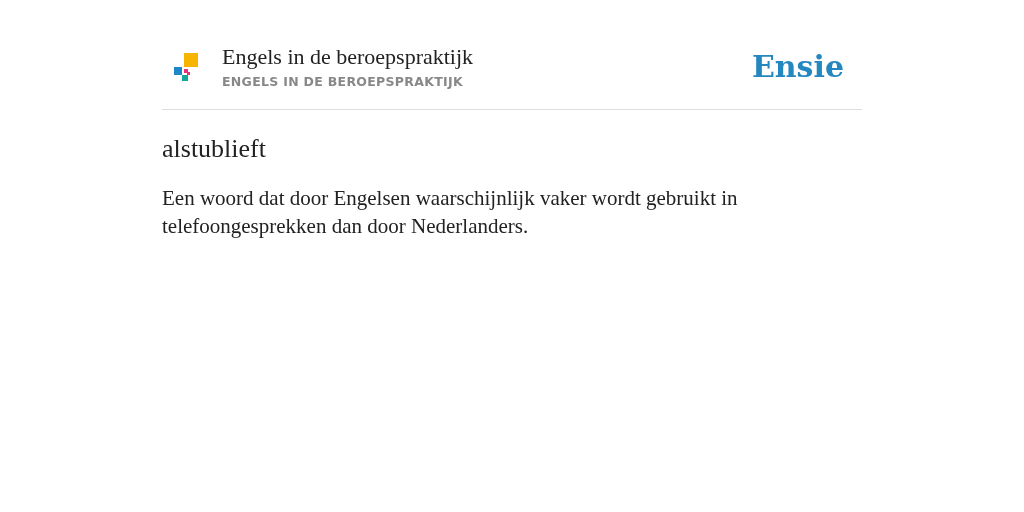  I want to click on logo-icon, so click(186, 66).